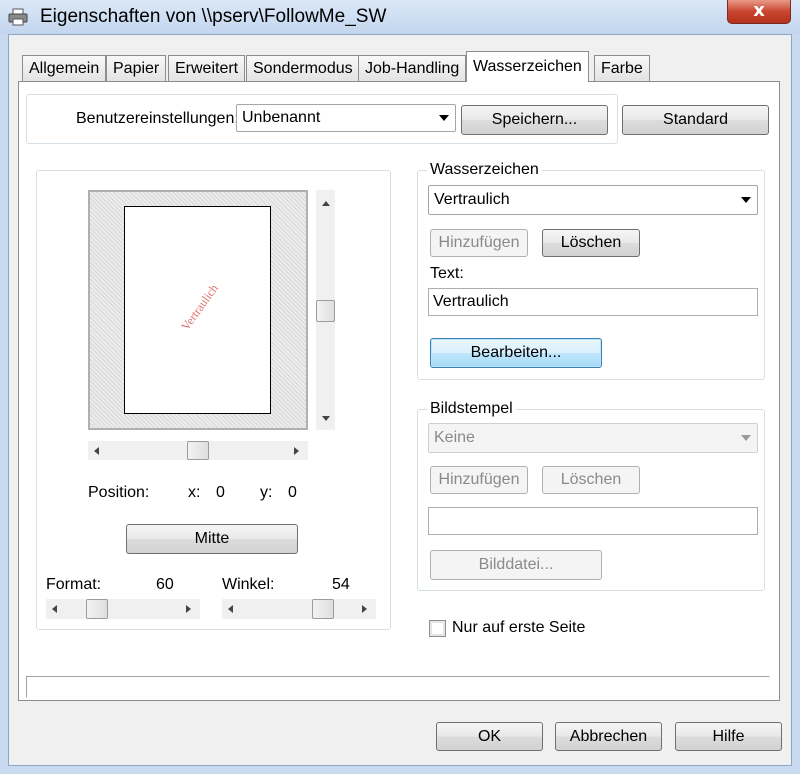 Image resolution: width=800 pixels, height=774 pixels. I want to click on stamp-select: Keine, so click(593, 438).